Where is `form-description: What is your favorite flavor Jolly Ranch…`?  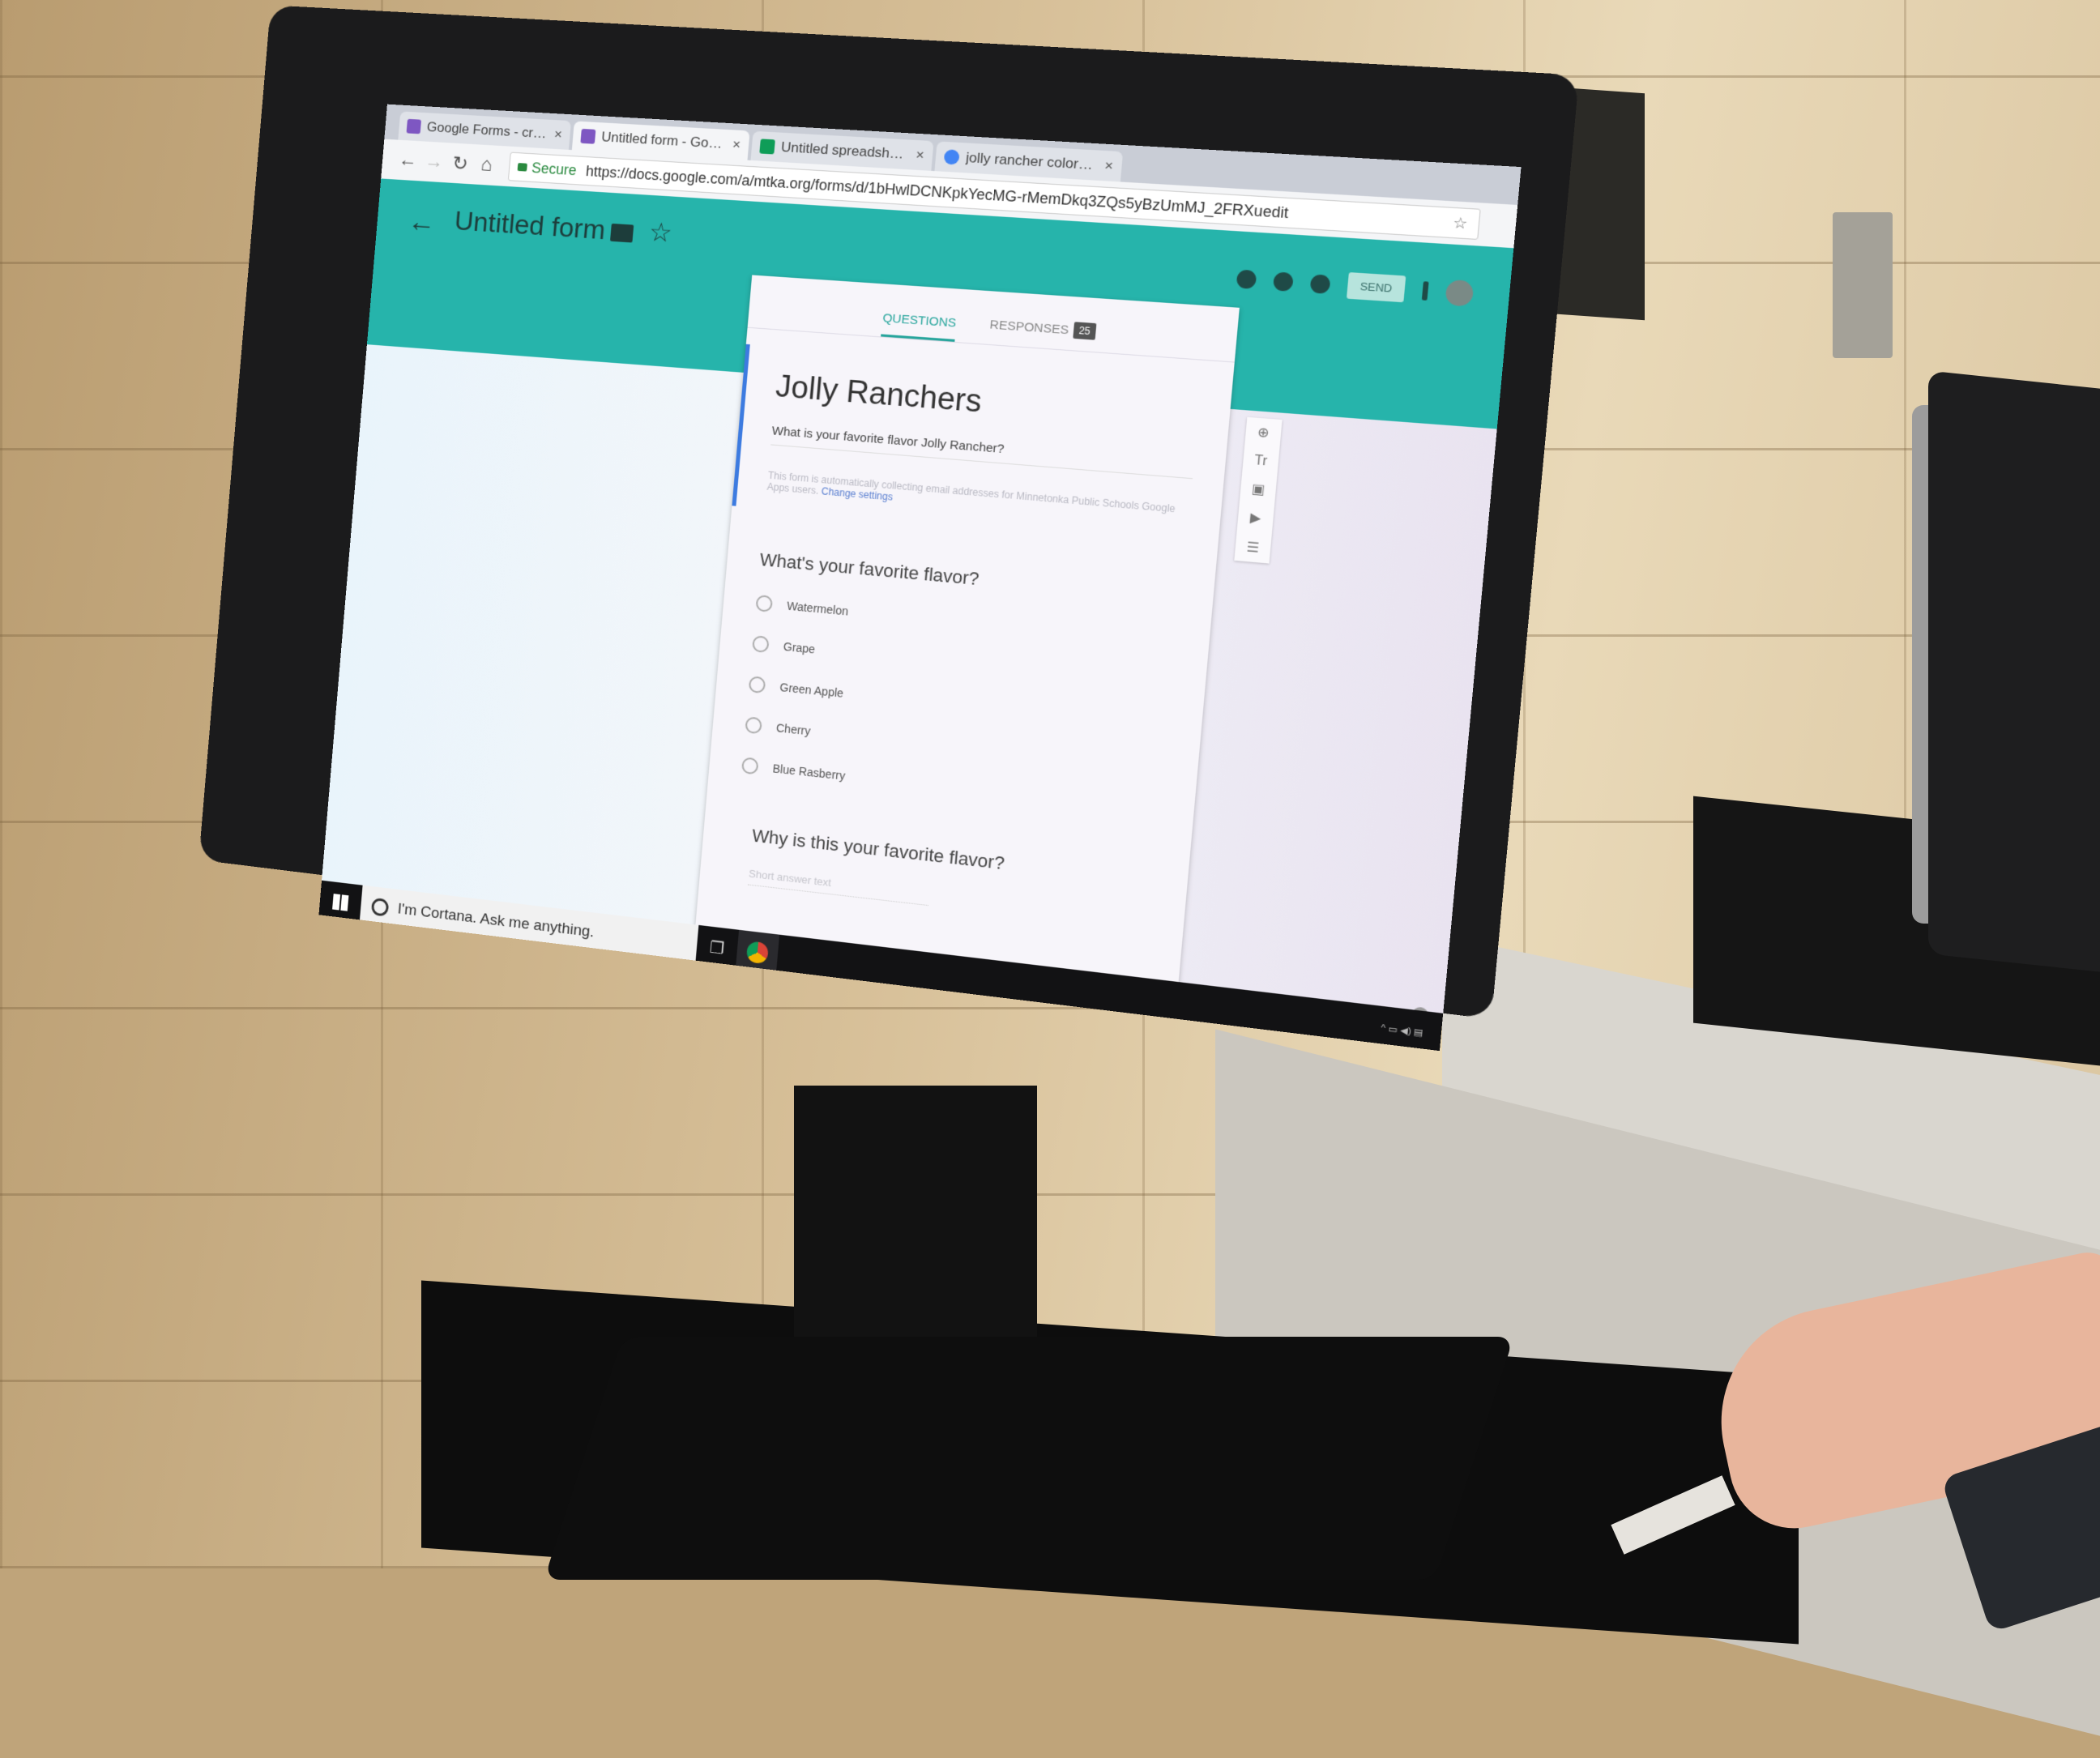 form-description: What is your favorite flavor Jolly Ranch… is located at coordinates (983, 452).